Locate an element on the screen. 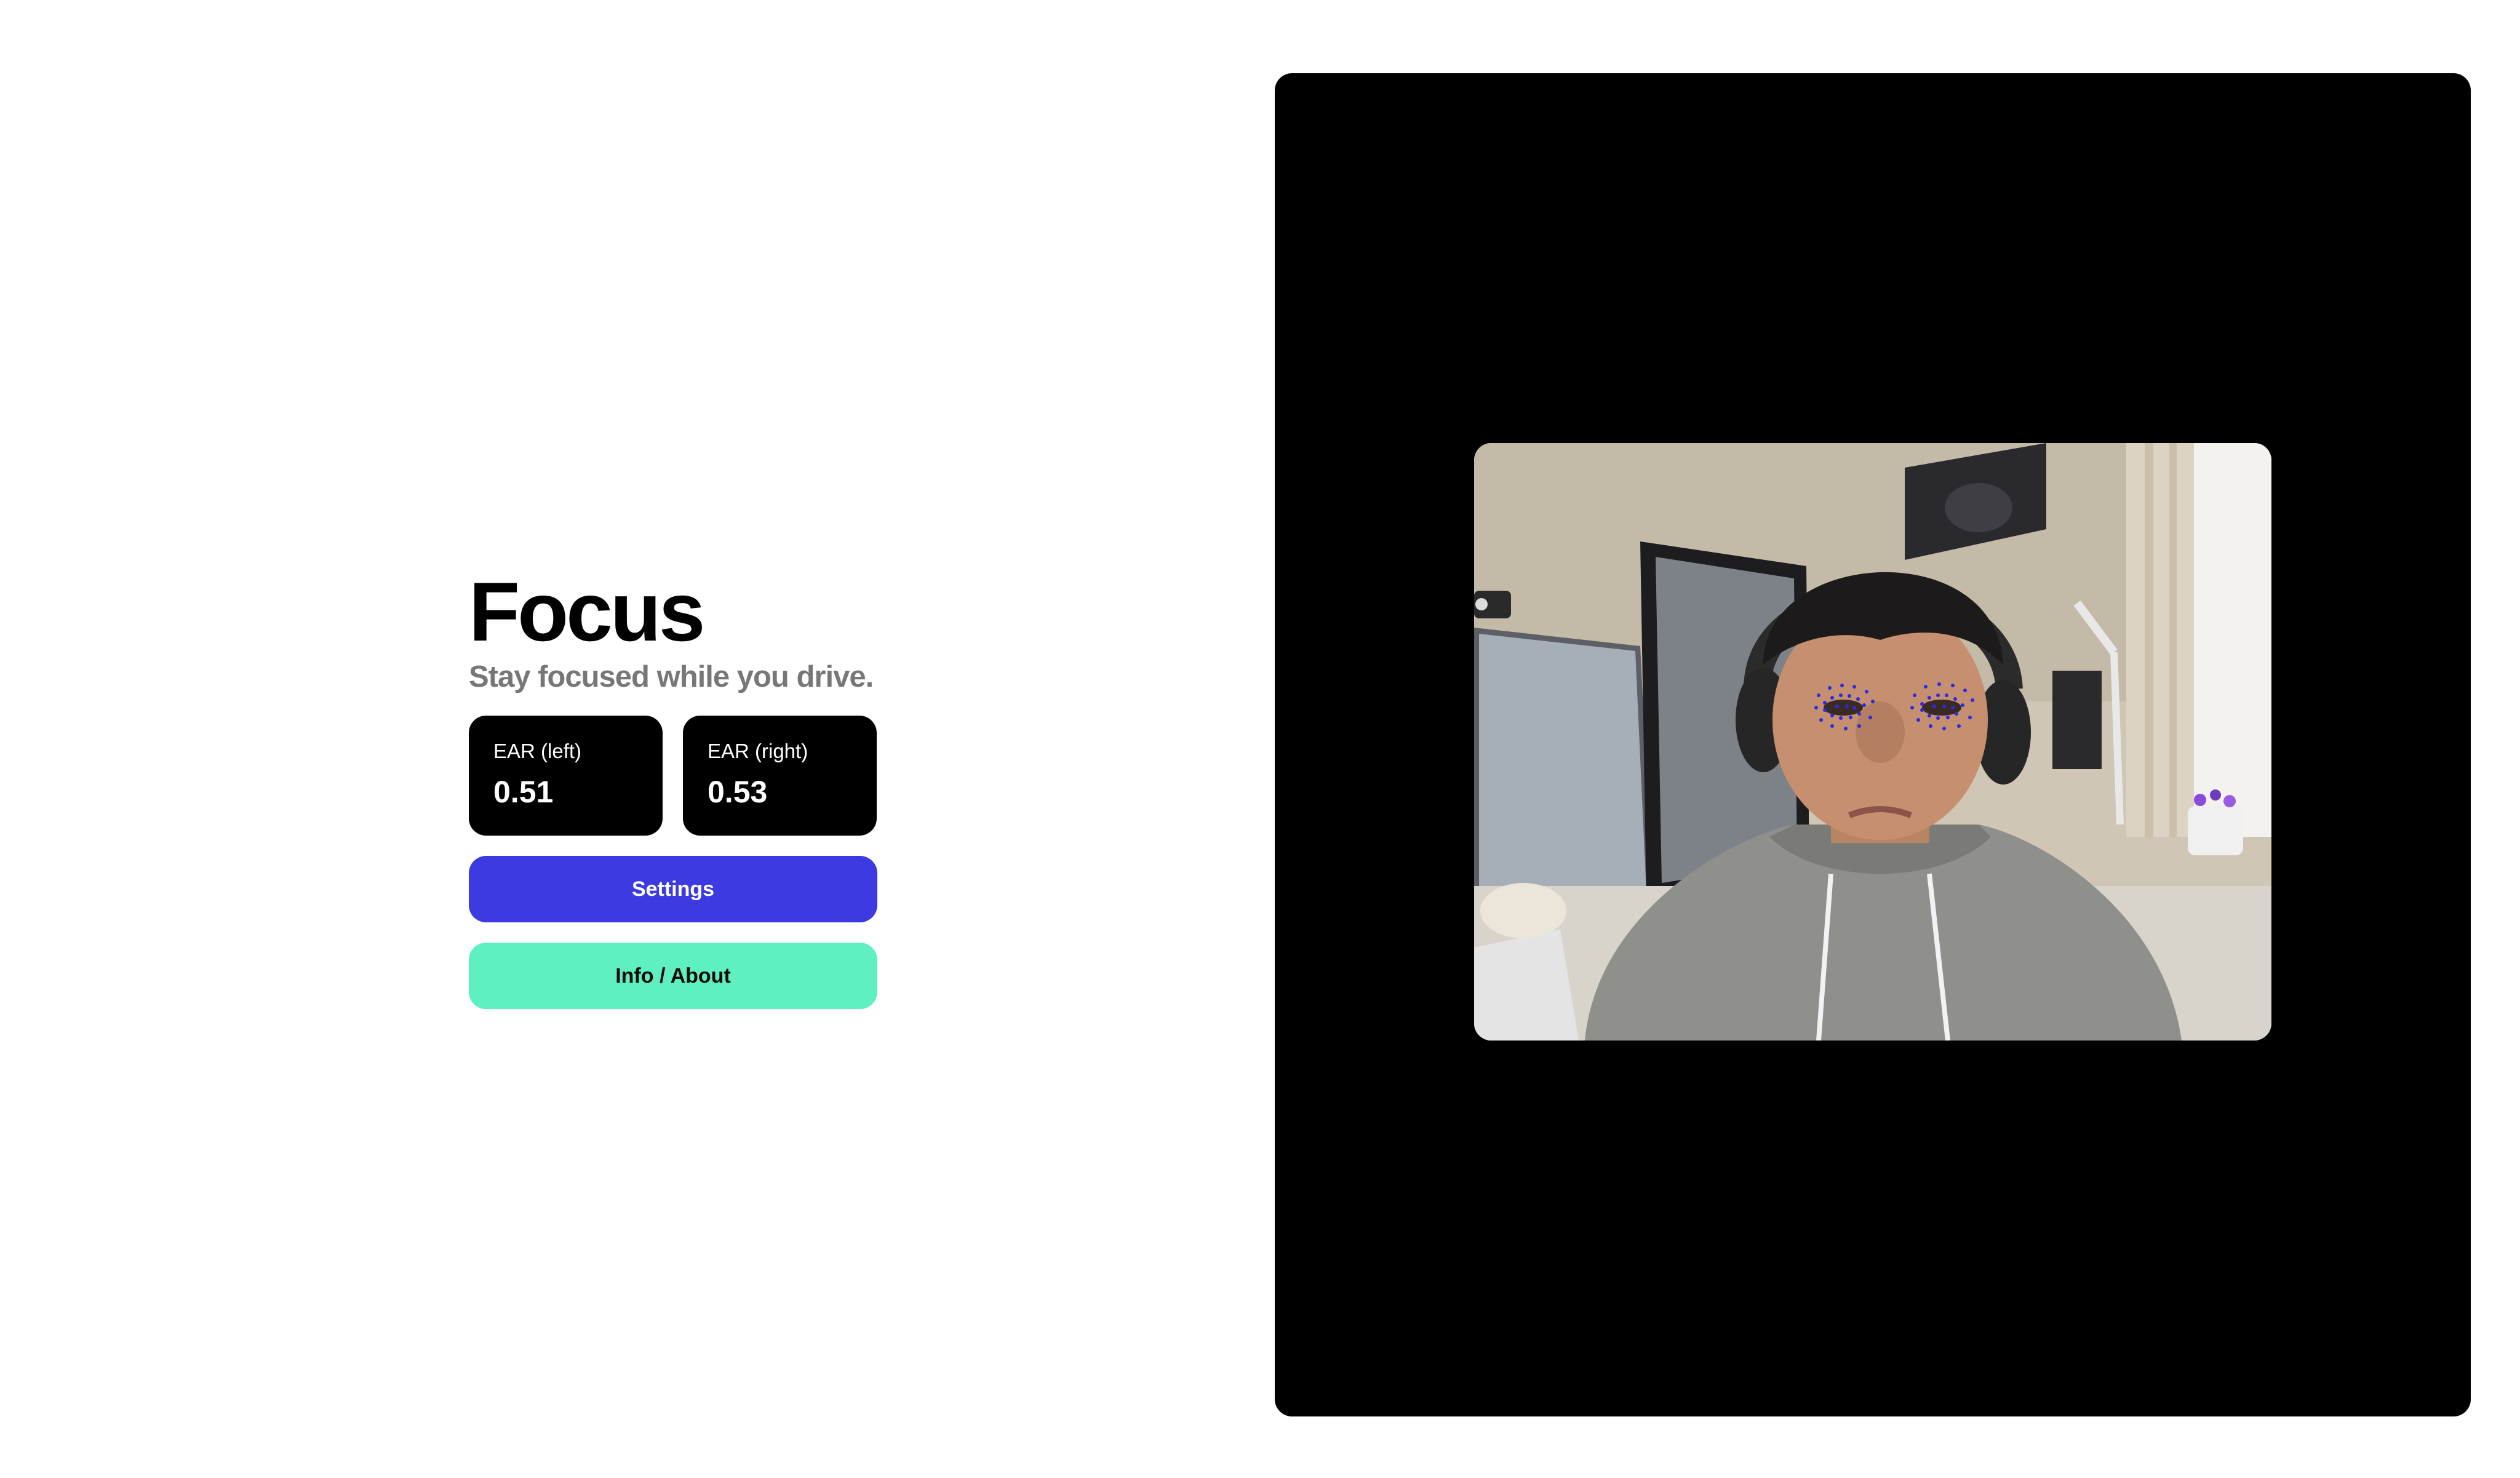 The width and height of the screenshot is (2520, 1478). app-title: Focus is located at coordinates (587, 611).